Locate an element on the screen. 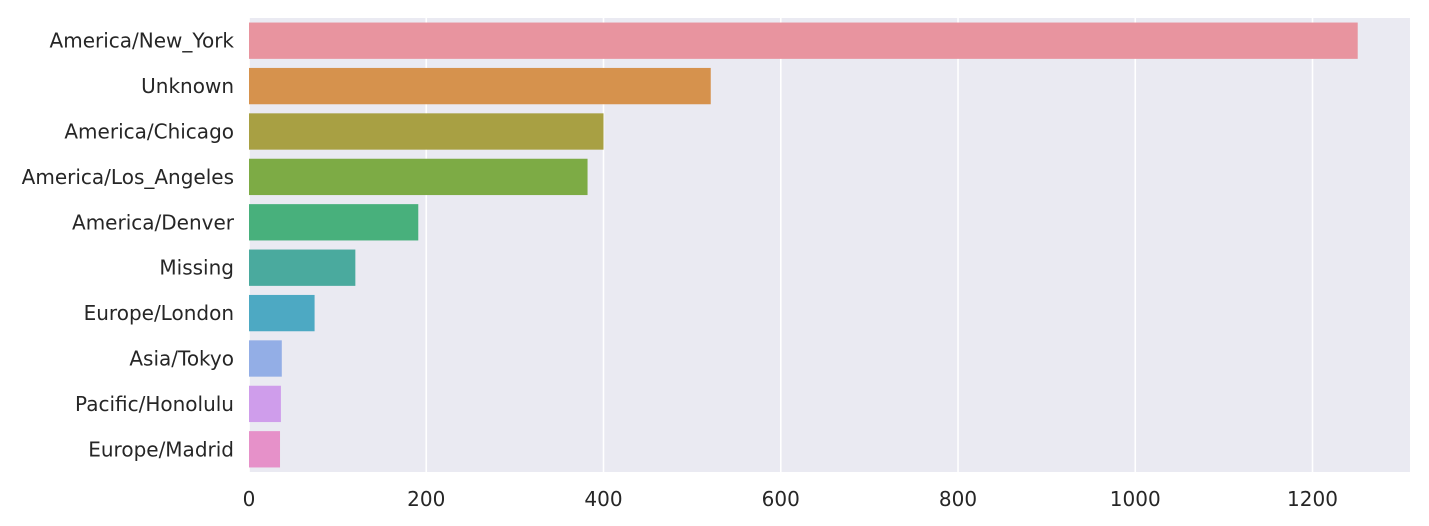 Image resolution: width=1429 pixels, height=526 pixels. y-tick-label: Europe/Madrid is located at coordinates (161, 449).